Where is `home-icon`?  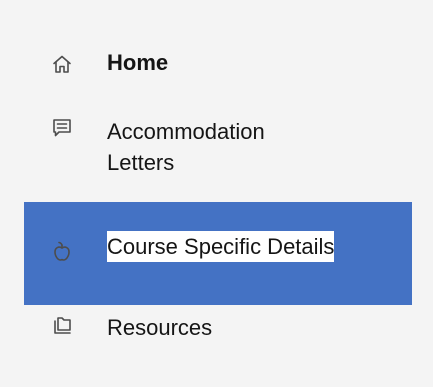 home-icon is located at coordinates (62, 64).